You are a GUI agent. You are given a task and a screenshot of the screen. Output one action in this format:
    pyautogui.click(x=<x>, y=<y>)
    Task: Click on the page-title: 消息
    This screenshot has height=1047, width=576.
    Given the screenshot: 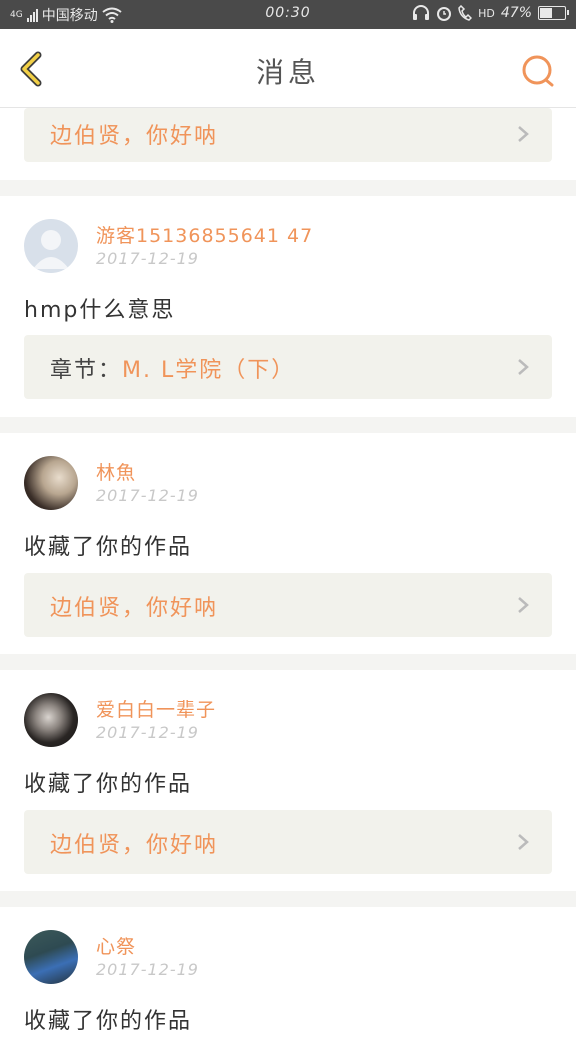 What is the action you would take?
    pyautogui.click(x=287, y=72)
    